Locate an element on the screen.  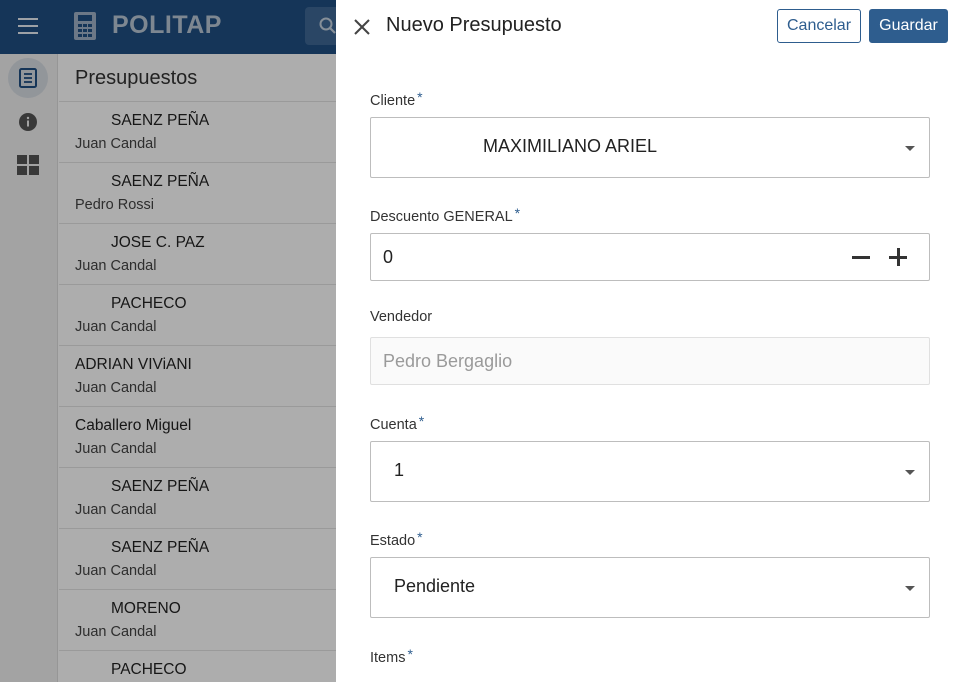
cliente-value: MAXIMILIANO ARIEL is located at coordinates (570, 146).